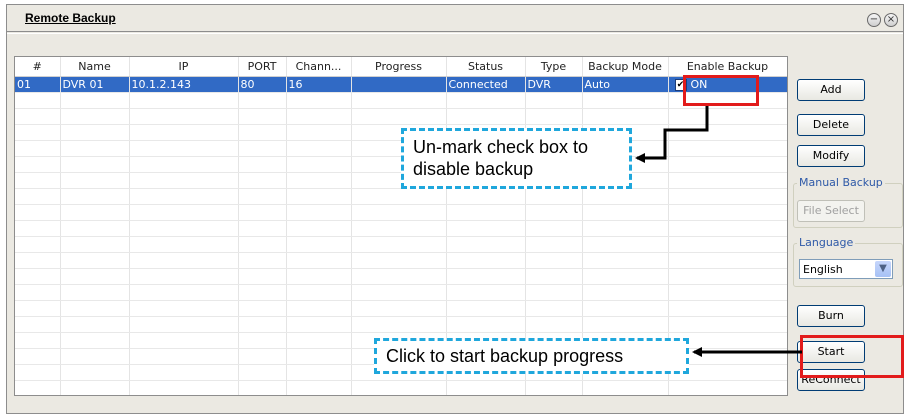  Describe the element at coordinates (831, 125) in the screenshot. I see `delete-button: Delete` at that location.